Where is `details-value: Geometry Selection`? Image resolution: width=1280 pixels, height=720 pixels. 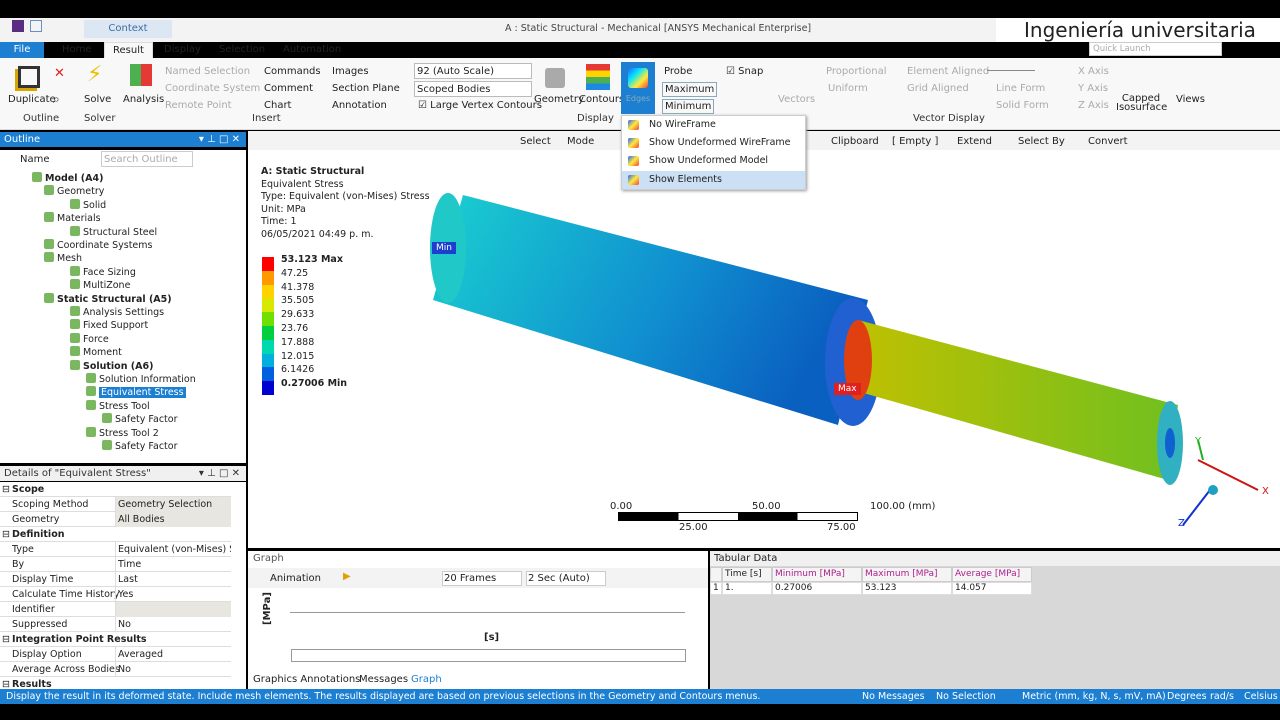
details-value: Geometry Selection is located at coordinates (173, 504).